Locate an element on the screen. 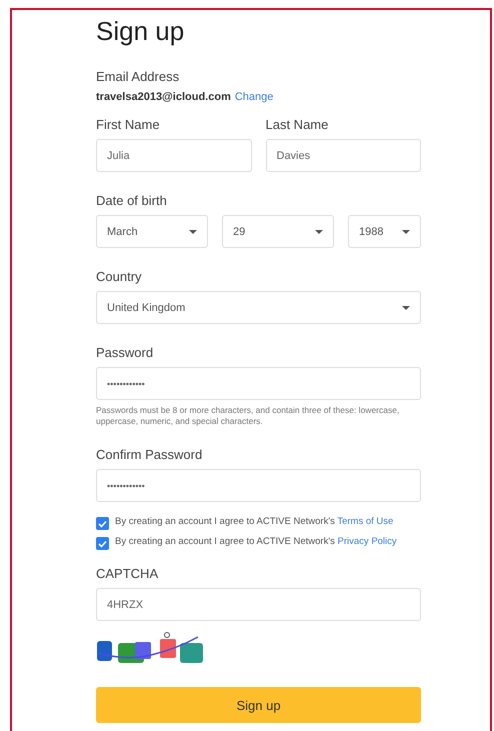  country-dropdown: United Kingdom is located at coordinates (258, 307).